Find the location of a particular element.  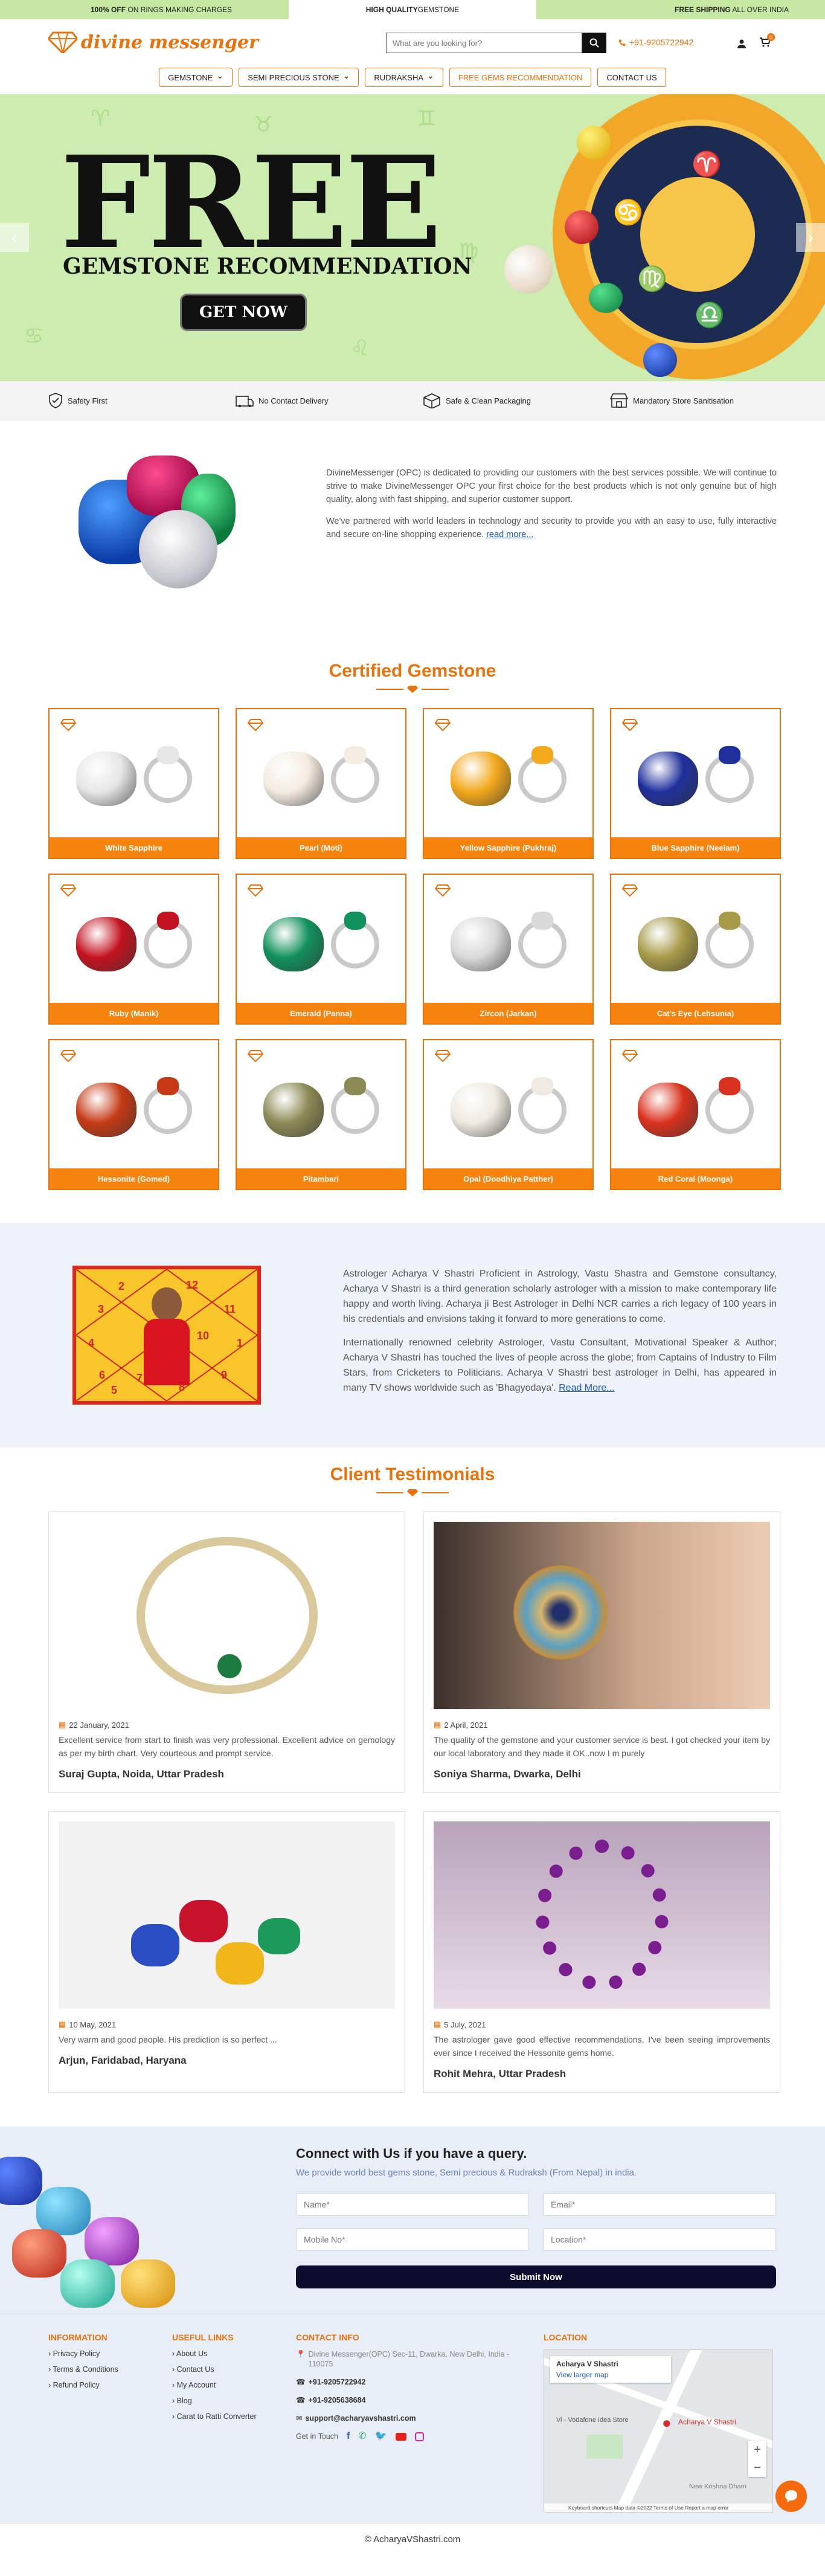

gemstone-card: Zircon (Jarkan) is located at coordinates (508, 949).